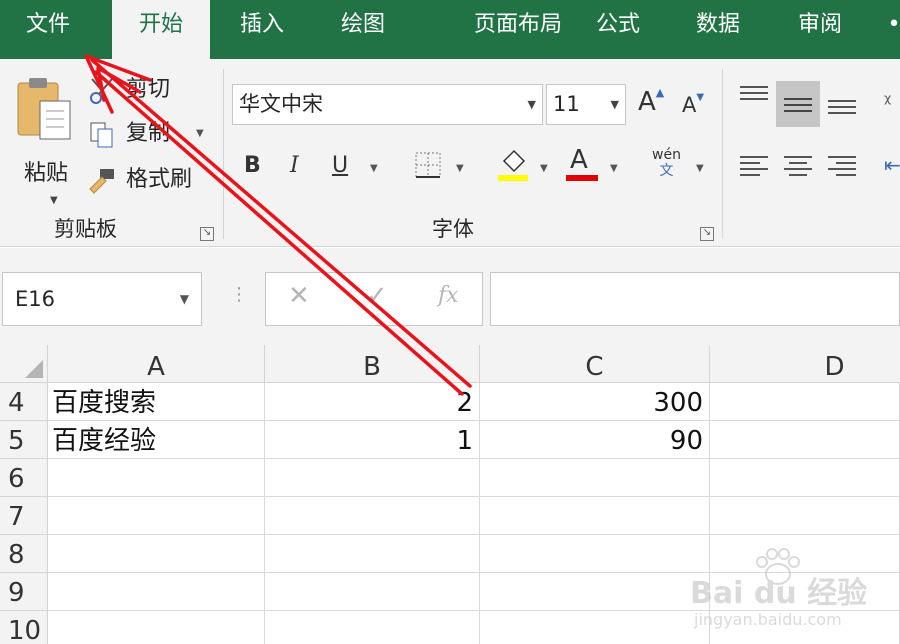 This screenshot has height=644, width=900. I want to click on format-painter-icon, so click(101, 181).